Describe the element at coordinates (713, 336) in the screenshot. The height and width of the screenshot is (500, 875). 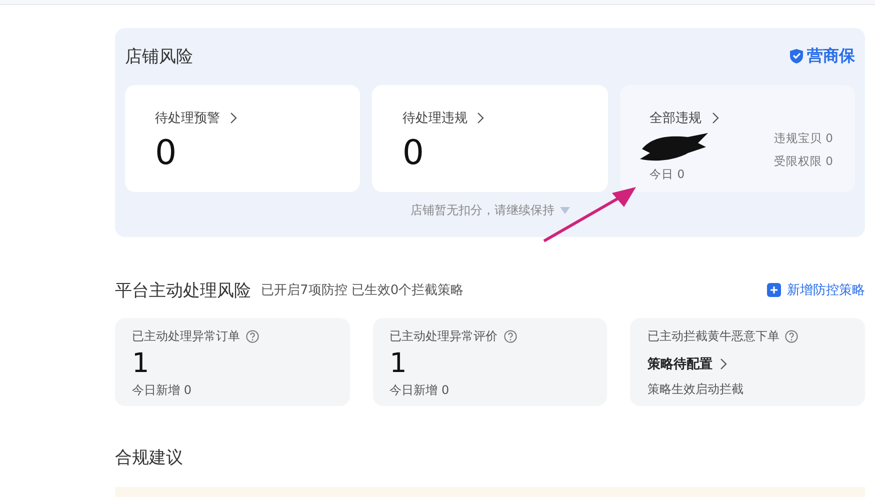
I see `card-label: 已主动拦截黄牛恶意下单` at that location.